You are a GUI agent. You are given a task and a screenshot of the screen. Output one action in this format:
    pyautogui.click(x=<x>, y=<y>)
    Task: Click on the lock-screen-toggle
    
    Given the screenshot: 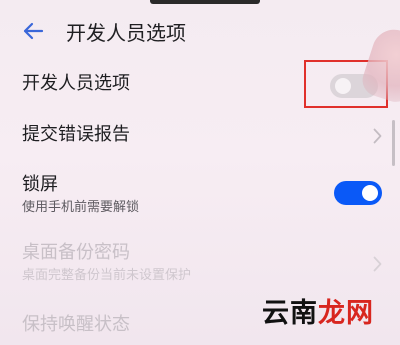 What is the action you would take?
    pyautogui.click(x=358, y=193)
    